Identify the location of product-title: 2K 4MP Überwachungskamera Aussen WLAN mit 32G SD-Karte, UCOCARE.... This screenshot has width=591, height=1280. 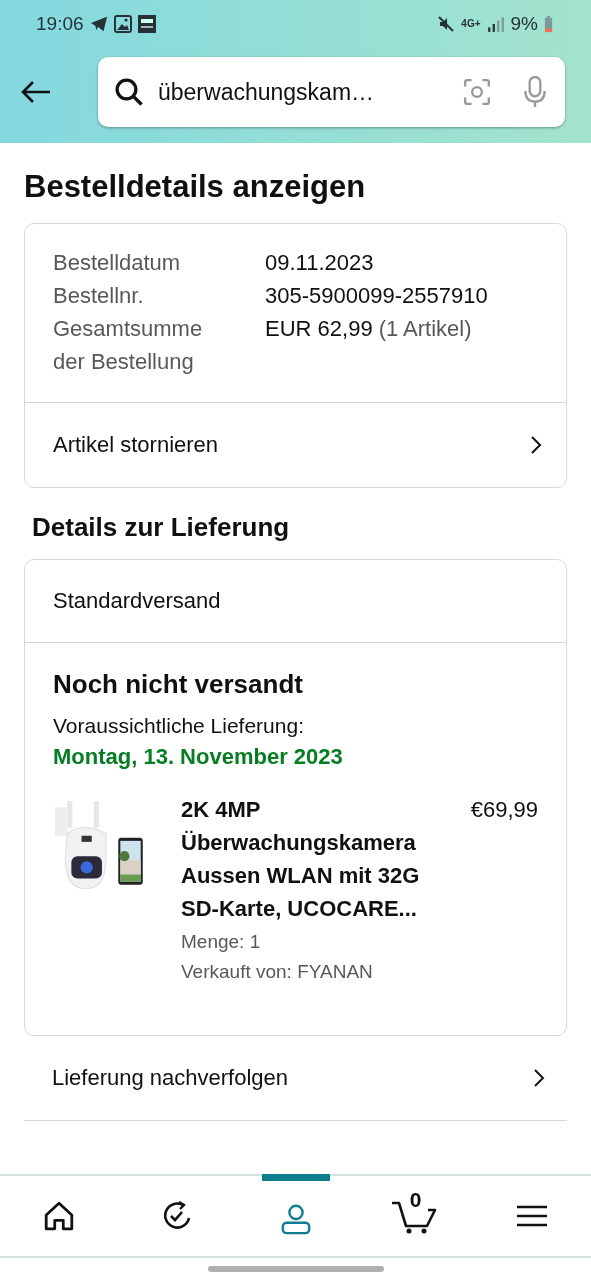
(312, 859).